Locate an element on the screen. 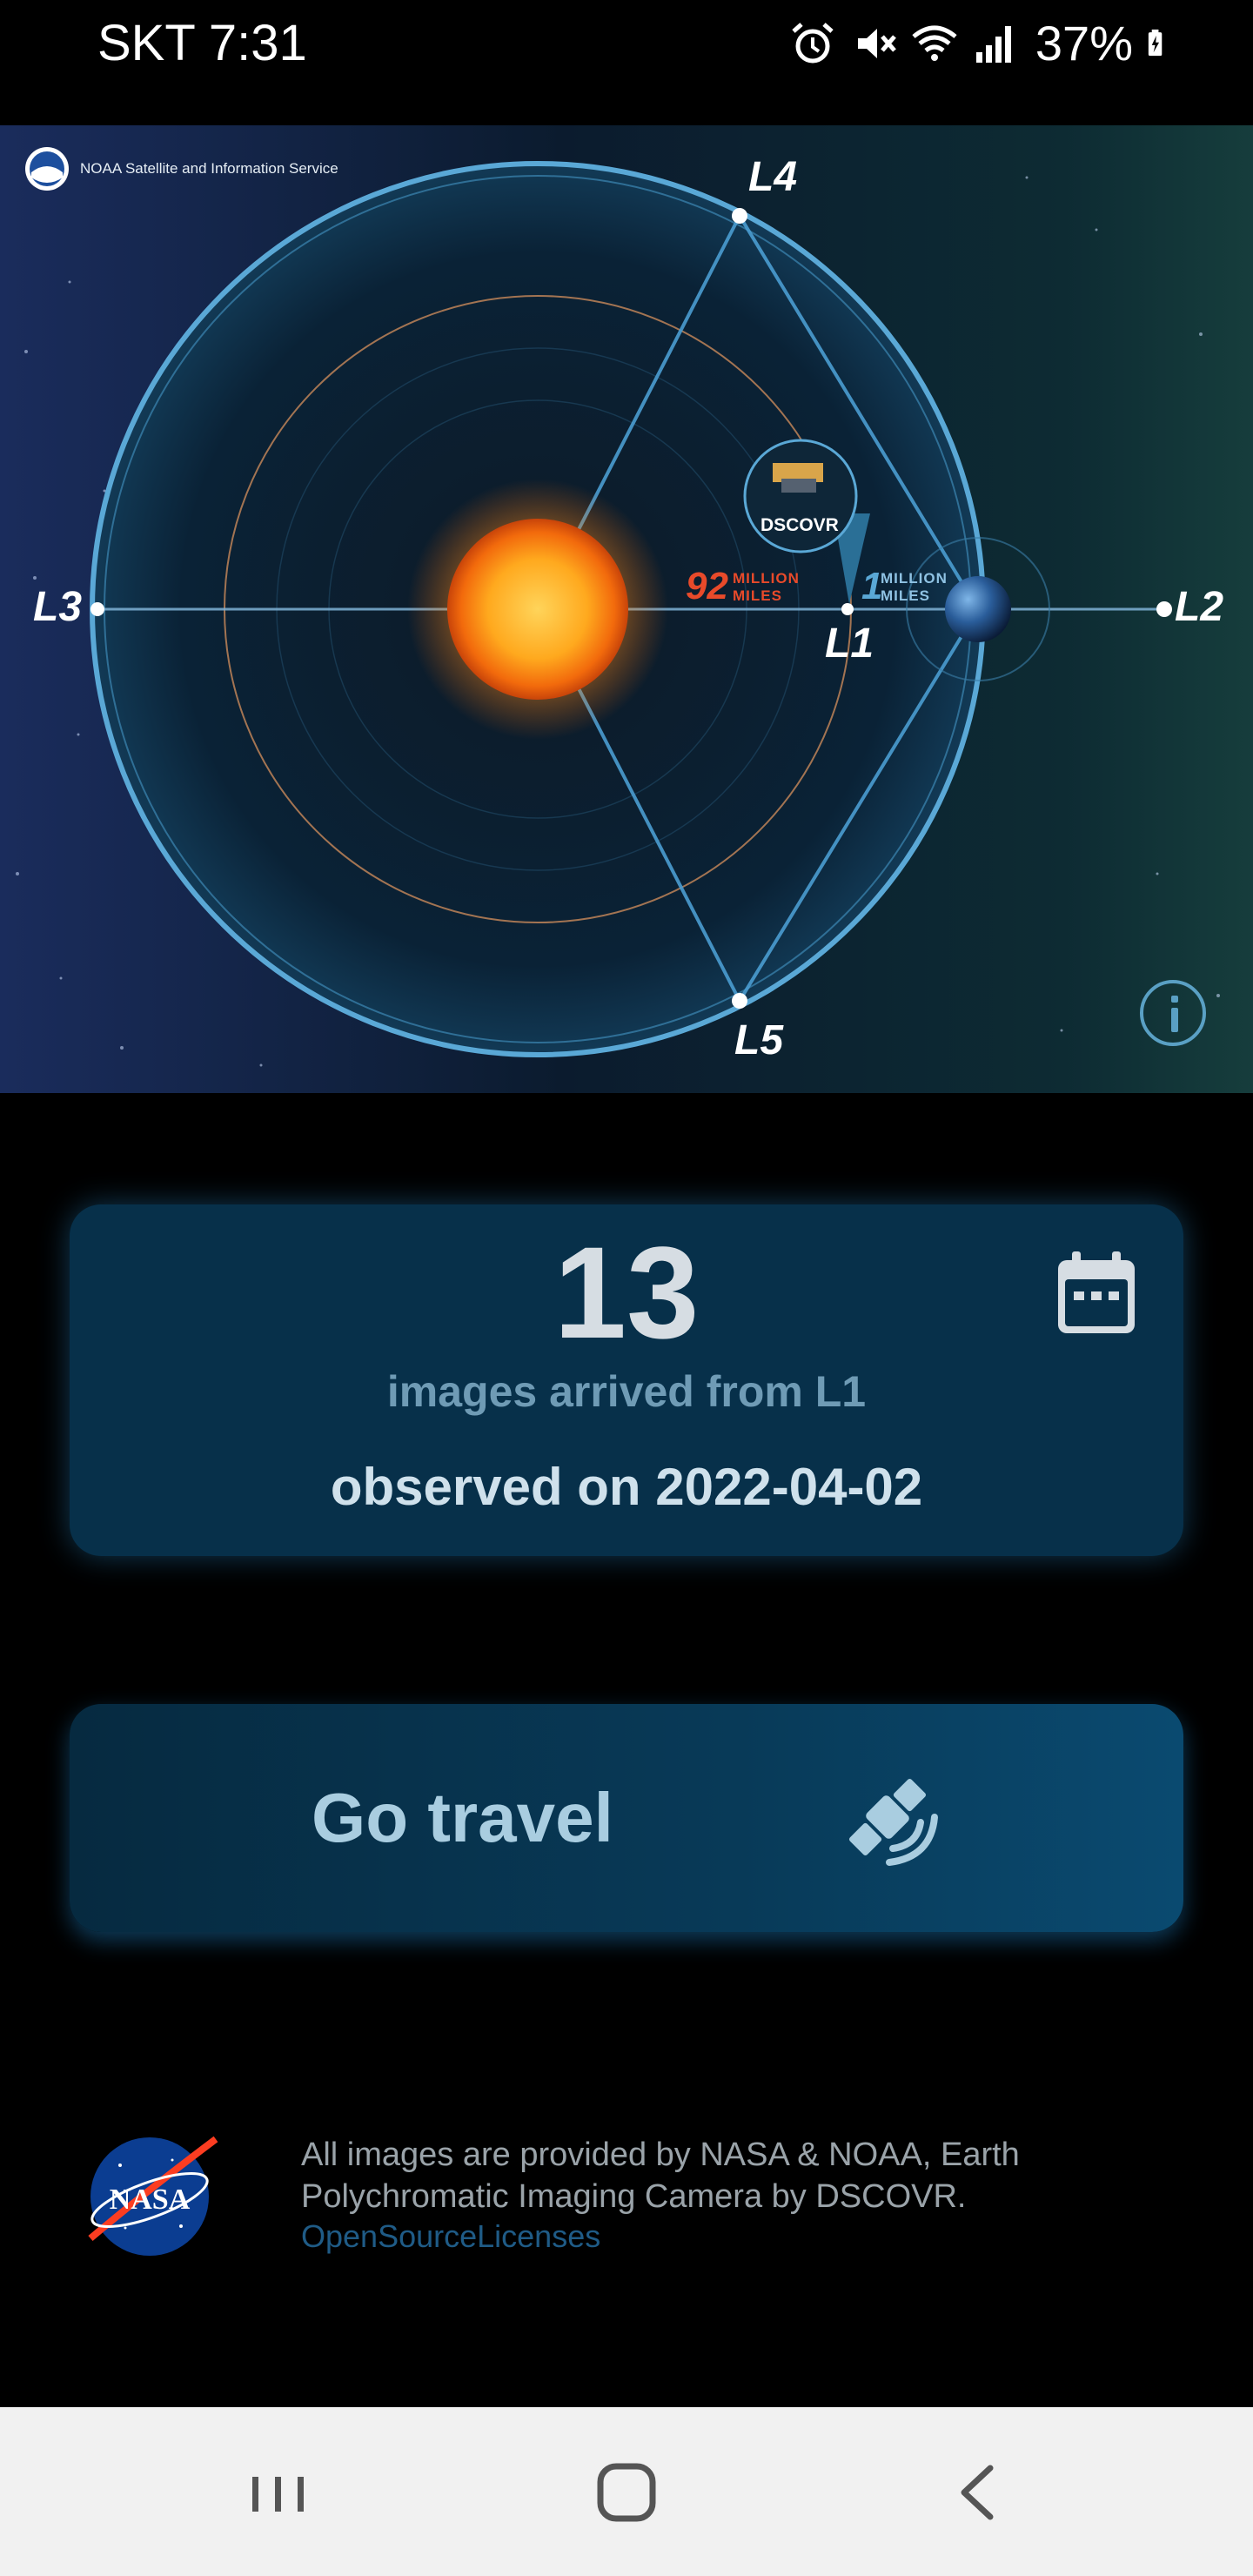 This screenshot has width=1253, height=2576. l5-label: L5 is located at coordinates (759, 1040).